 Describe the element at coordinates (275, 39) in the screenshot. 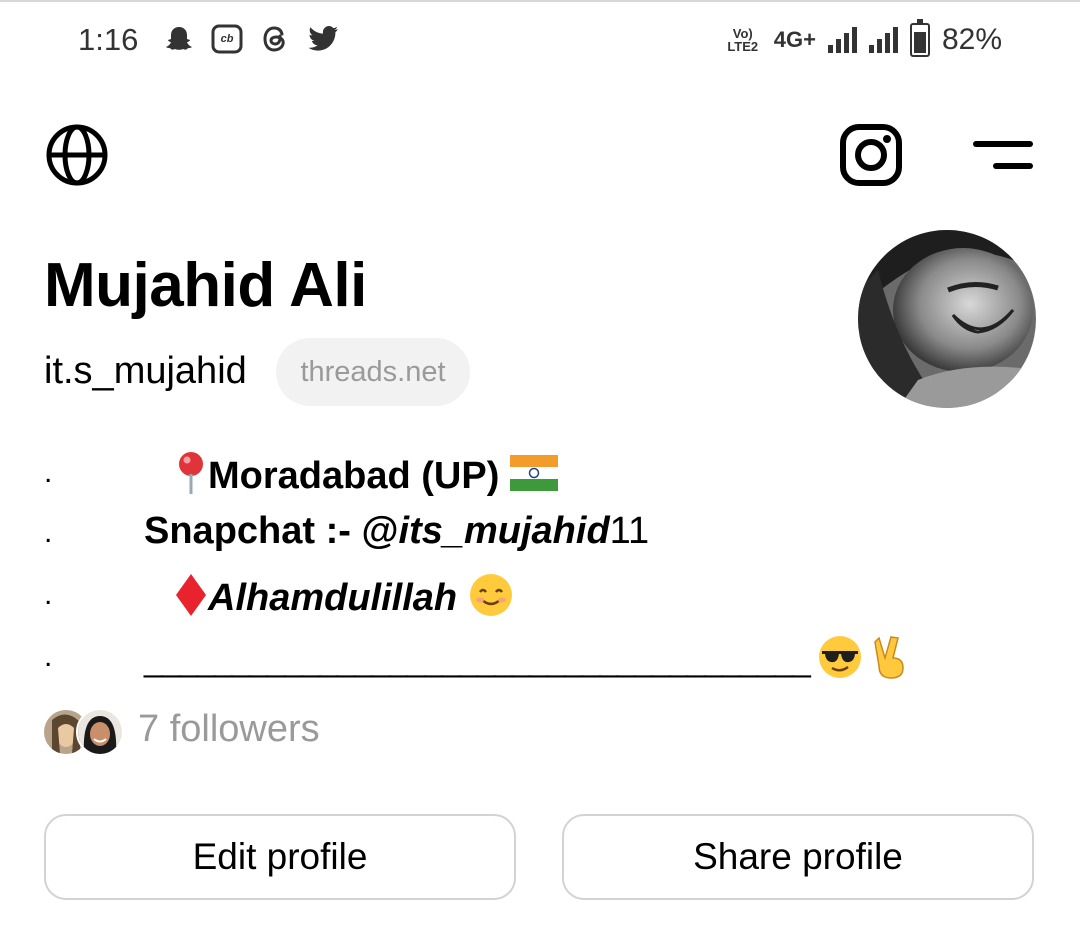

I see `threads-icon` at that location.